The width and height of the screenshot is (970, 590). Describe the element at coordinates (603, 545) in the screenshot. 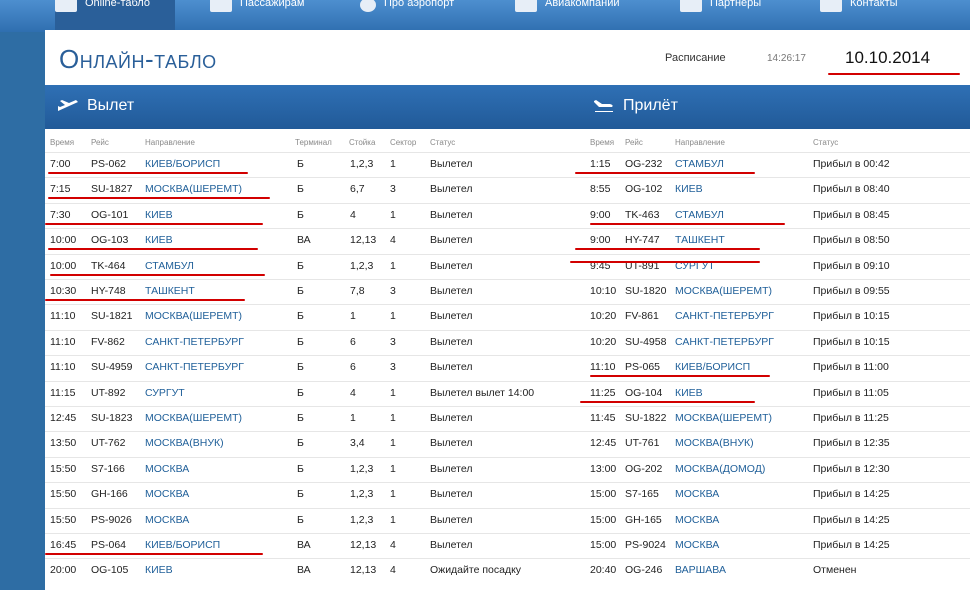

I see `cell-time: 15:00` at that location.